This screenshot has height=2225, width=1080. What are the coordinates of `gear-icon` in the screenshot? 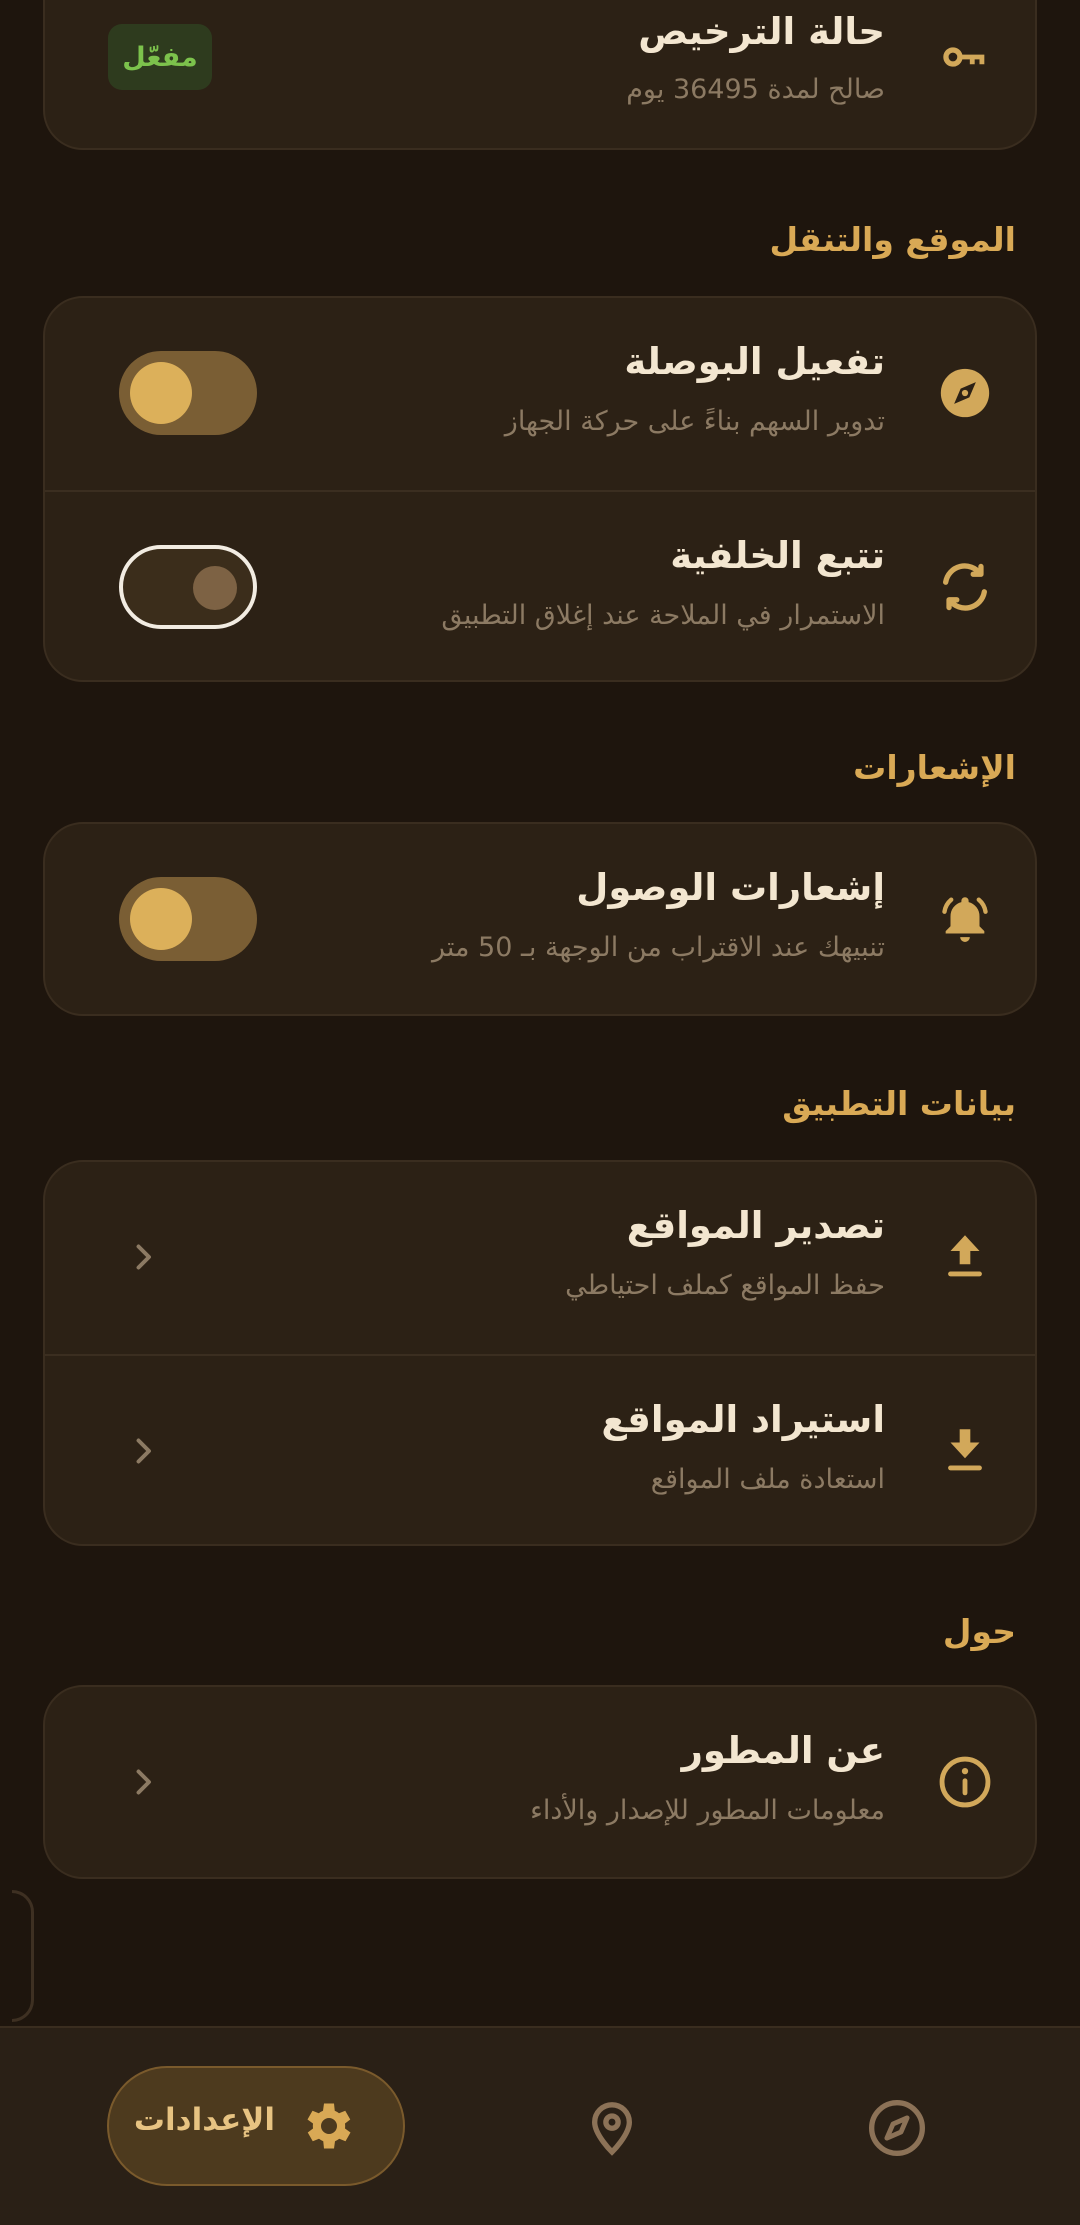 It's located at (329, 2126).